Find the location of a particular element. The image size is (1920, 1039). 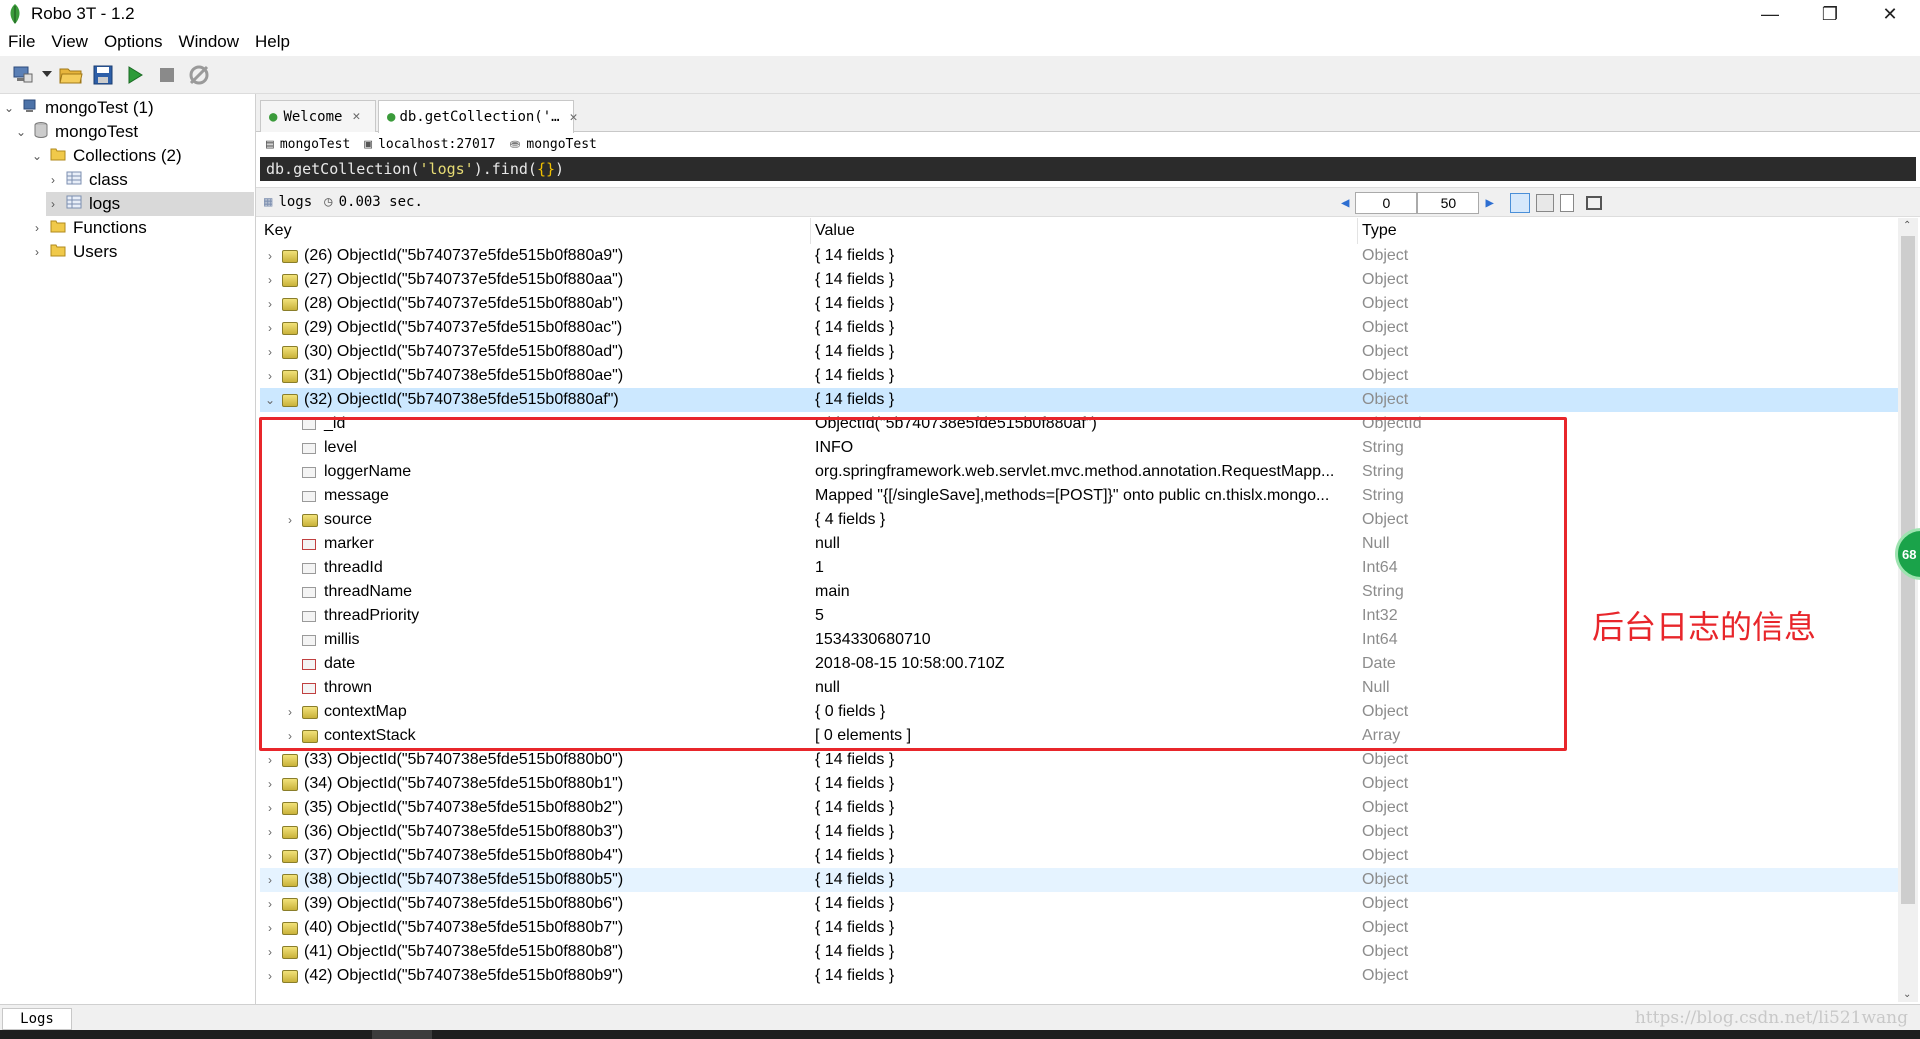

results-collection: logs is located at coordinates (295, 202).